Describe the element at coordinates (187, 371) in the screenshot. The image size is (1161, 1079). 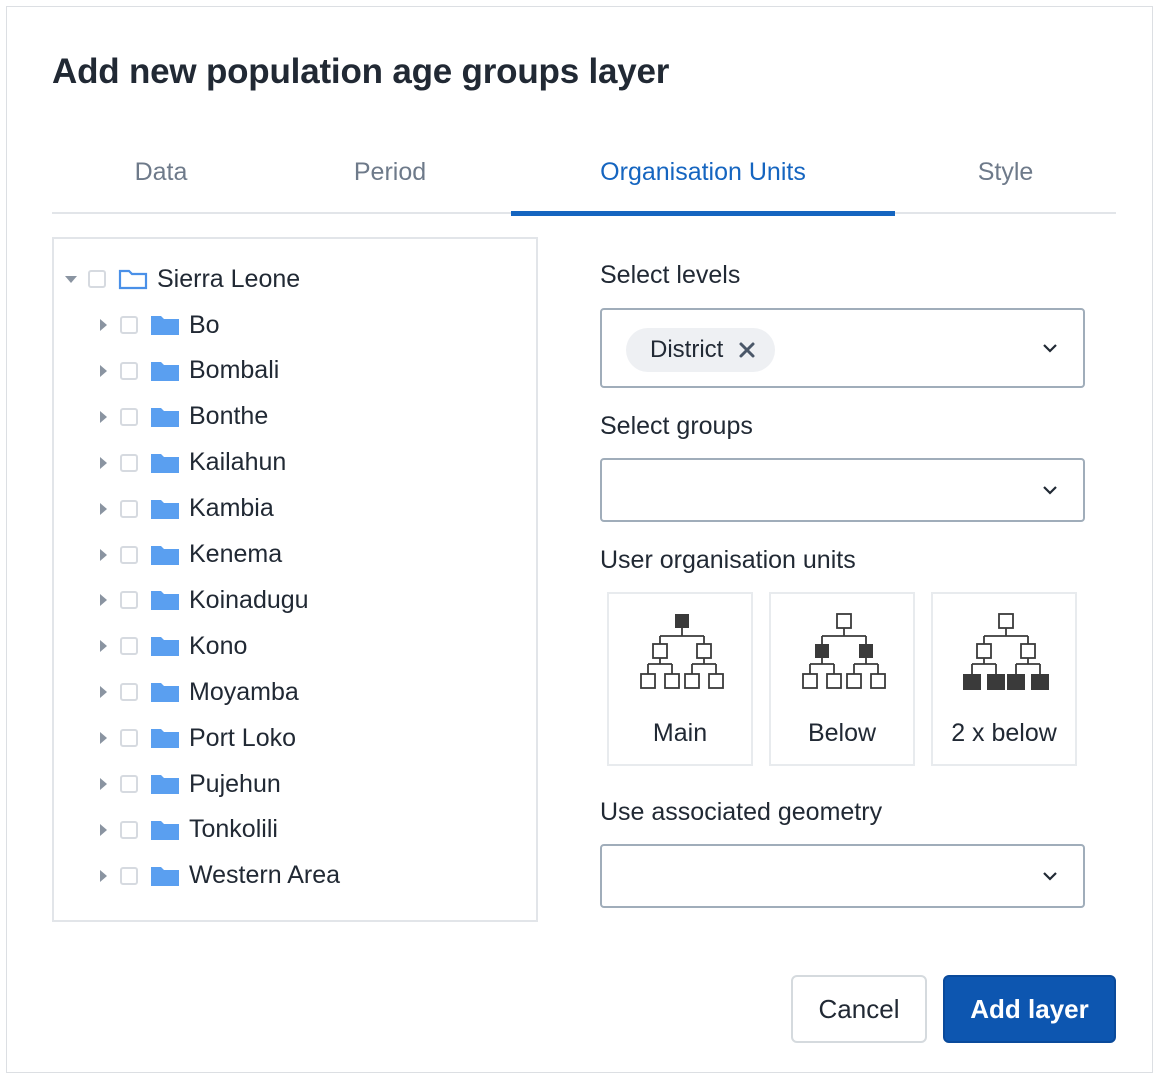
I see `tree-item-row: Bombali` at that location.